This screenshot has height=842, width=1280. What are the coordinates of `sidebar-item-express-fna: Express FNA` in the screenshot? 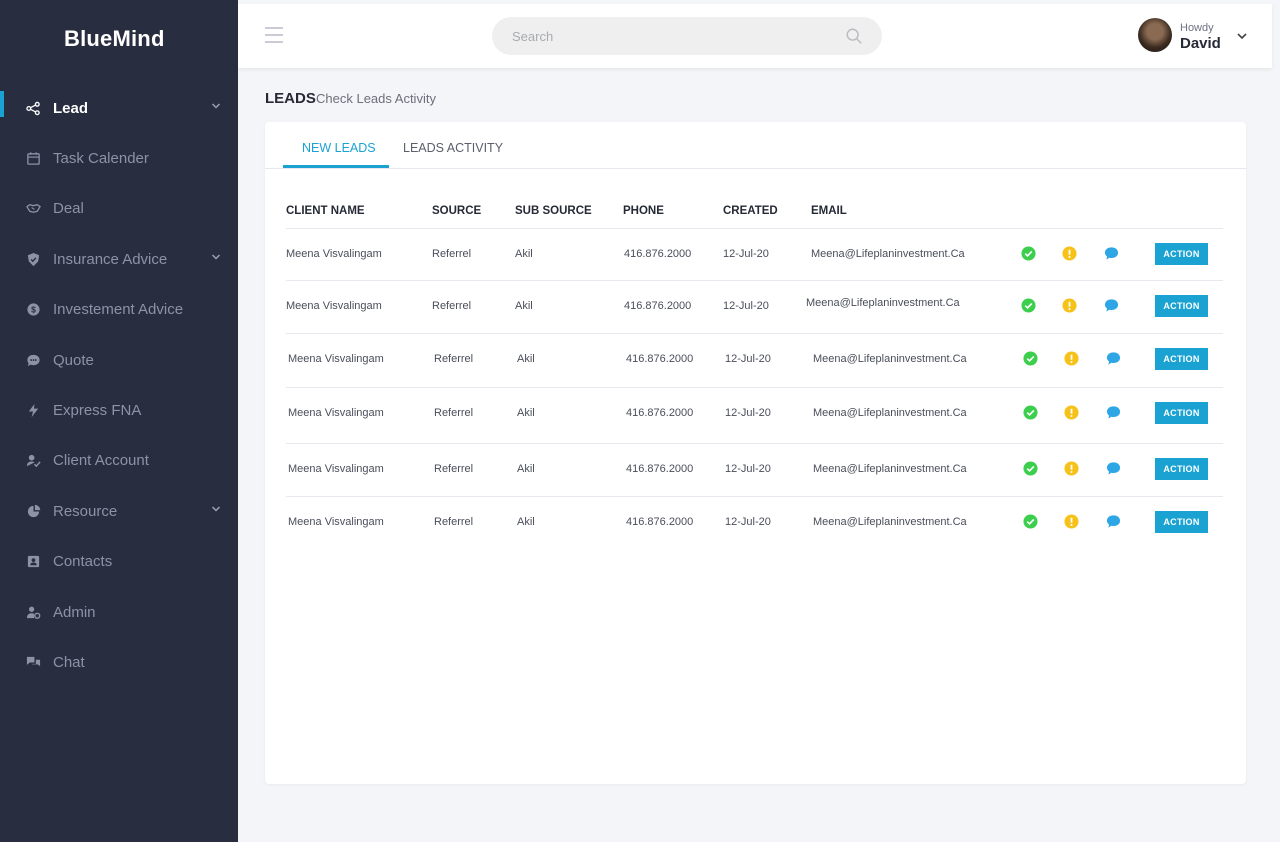 It's located at (119, 410).